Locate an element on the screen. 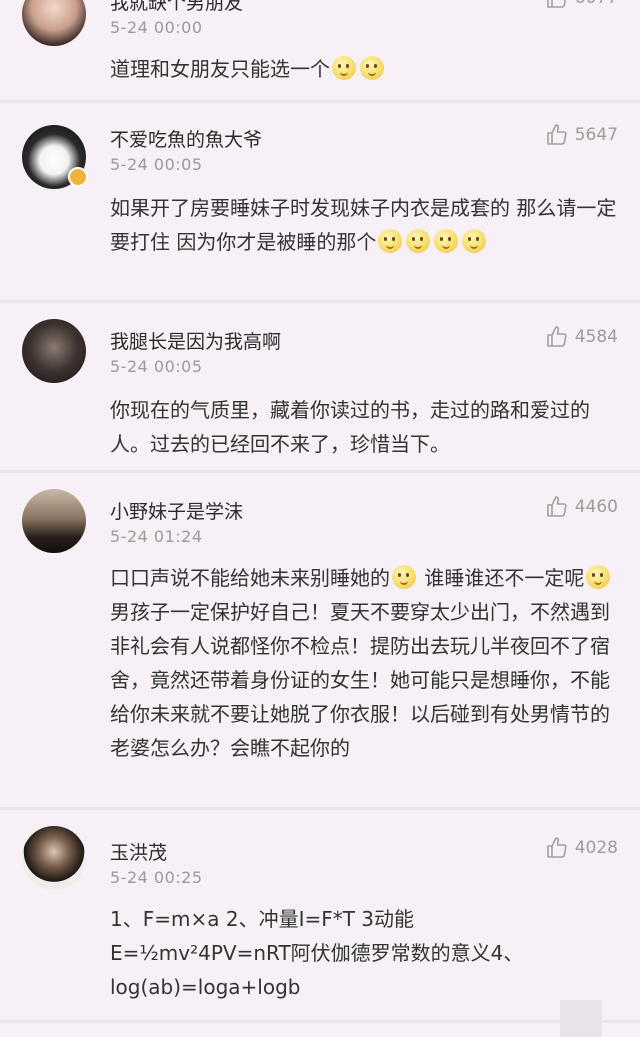 The width and height of the screenshot is (640, 1037). like-button: 6077 is located at coordinates (581, 5).